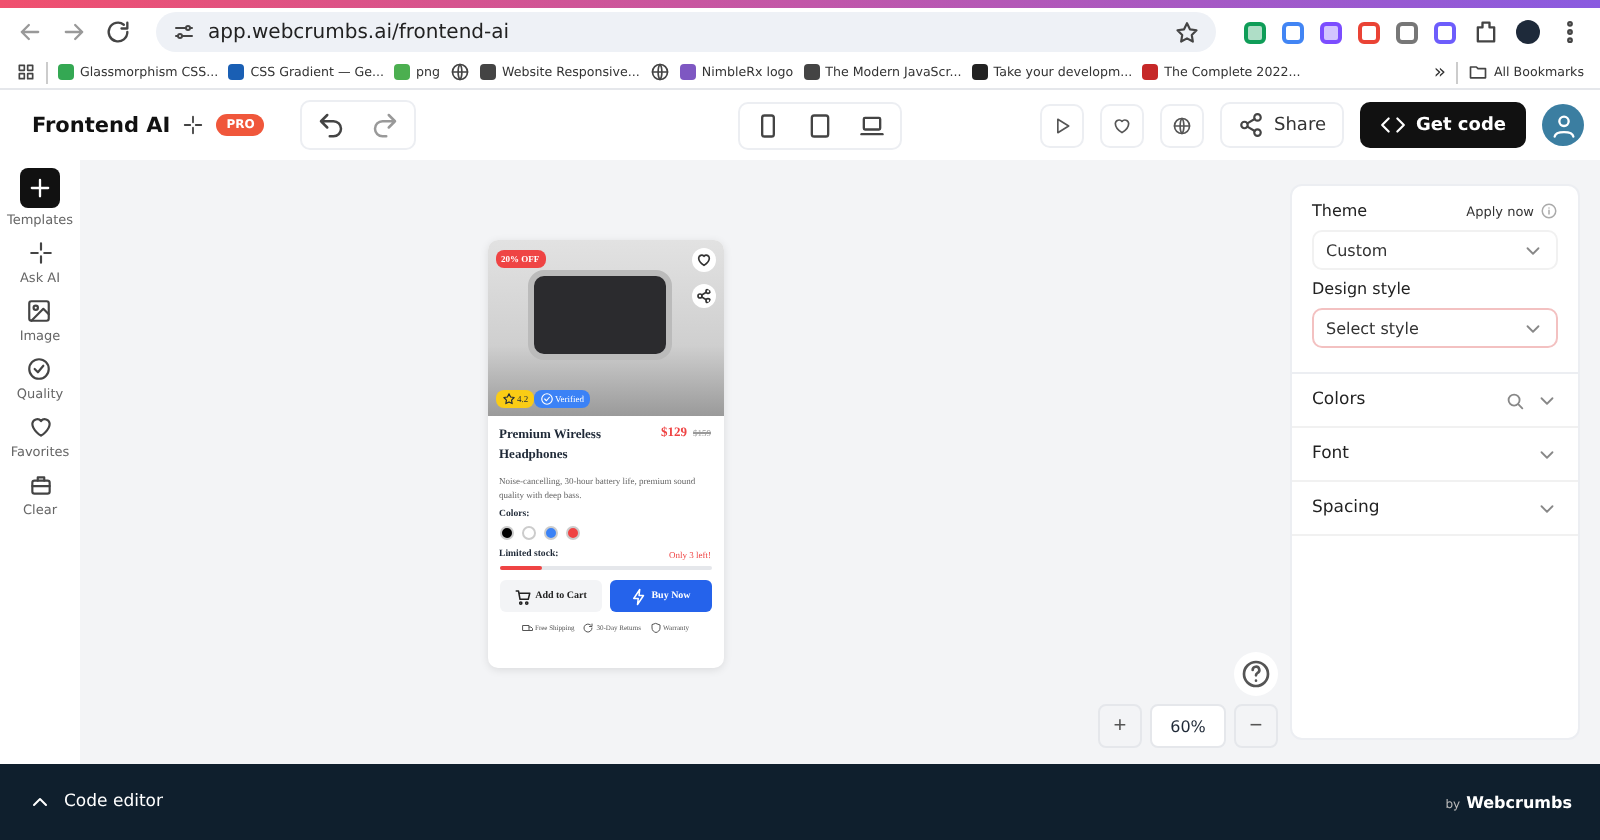 Image resolution: width=1600 pixels, height=840 pixels. I want to click on section-header: Spacing, so click(1435, 509).